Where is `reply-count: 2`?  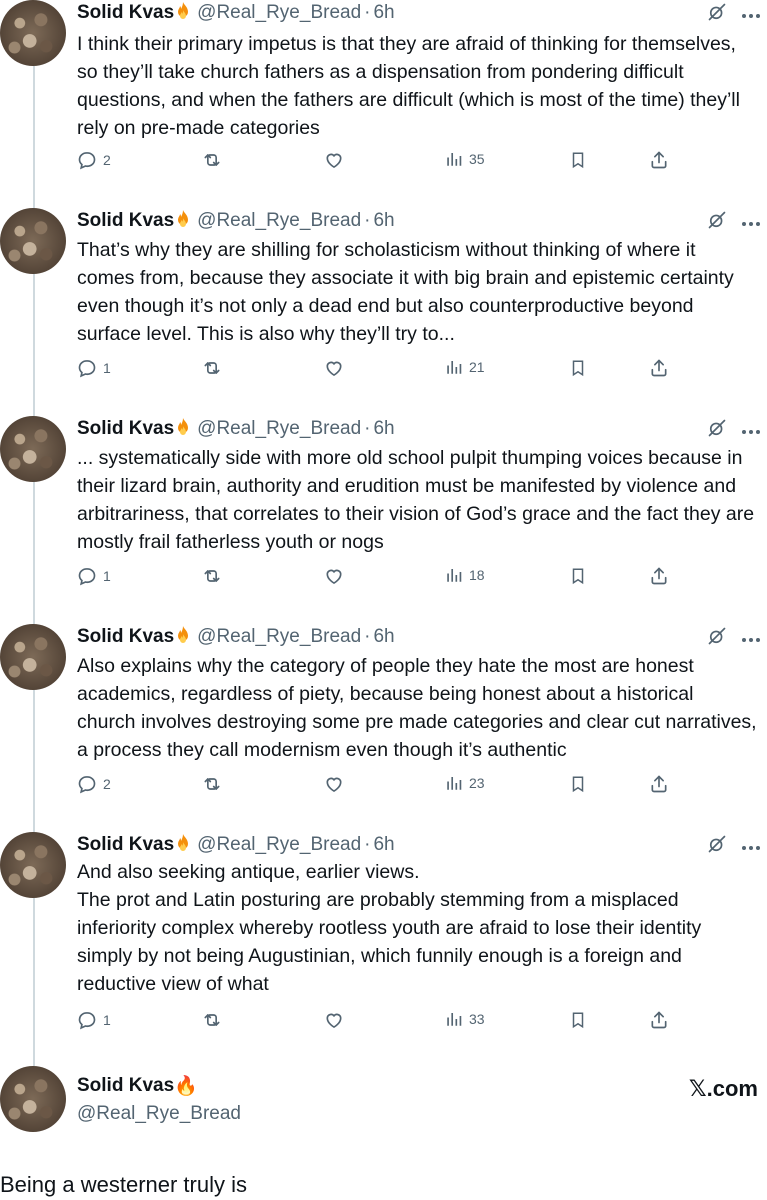 reply-count: 2 is located at coordinates (107, 160).